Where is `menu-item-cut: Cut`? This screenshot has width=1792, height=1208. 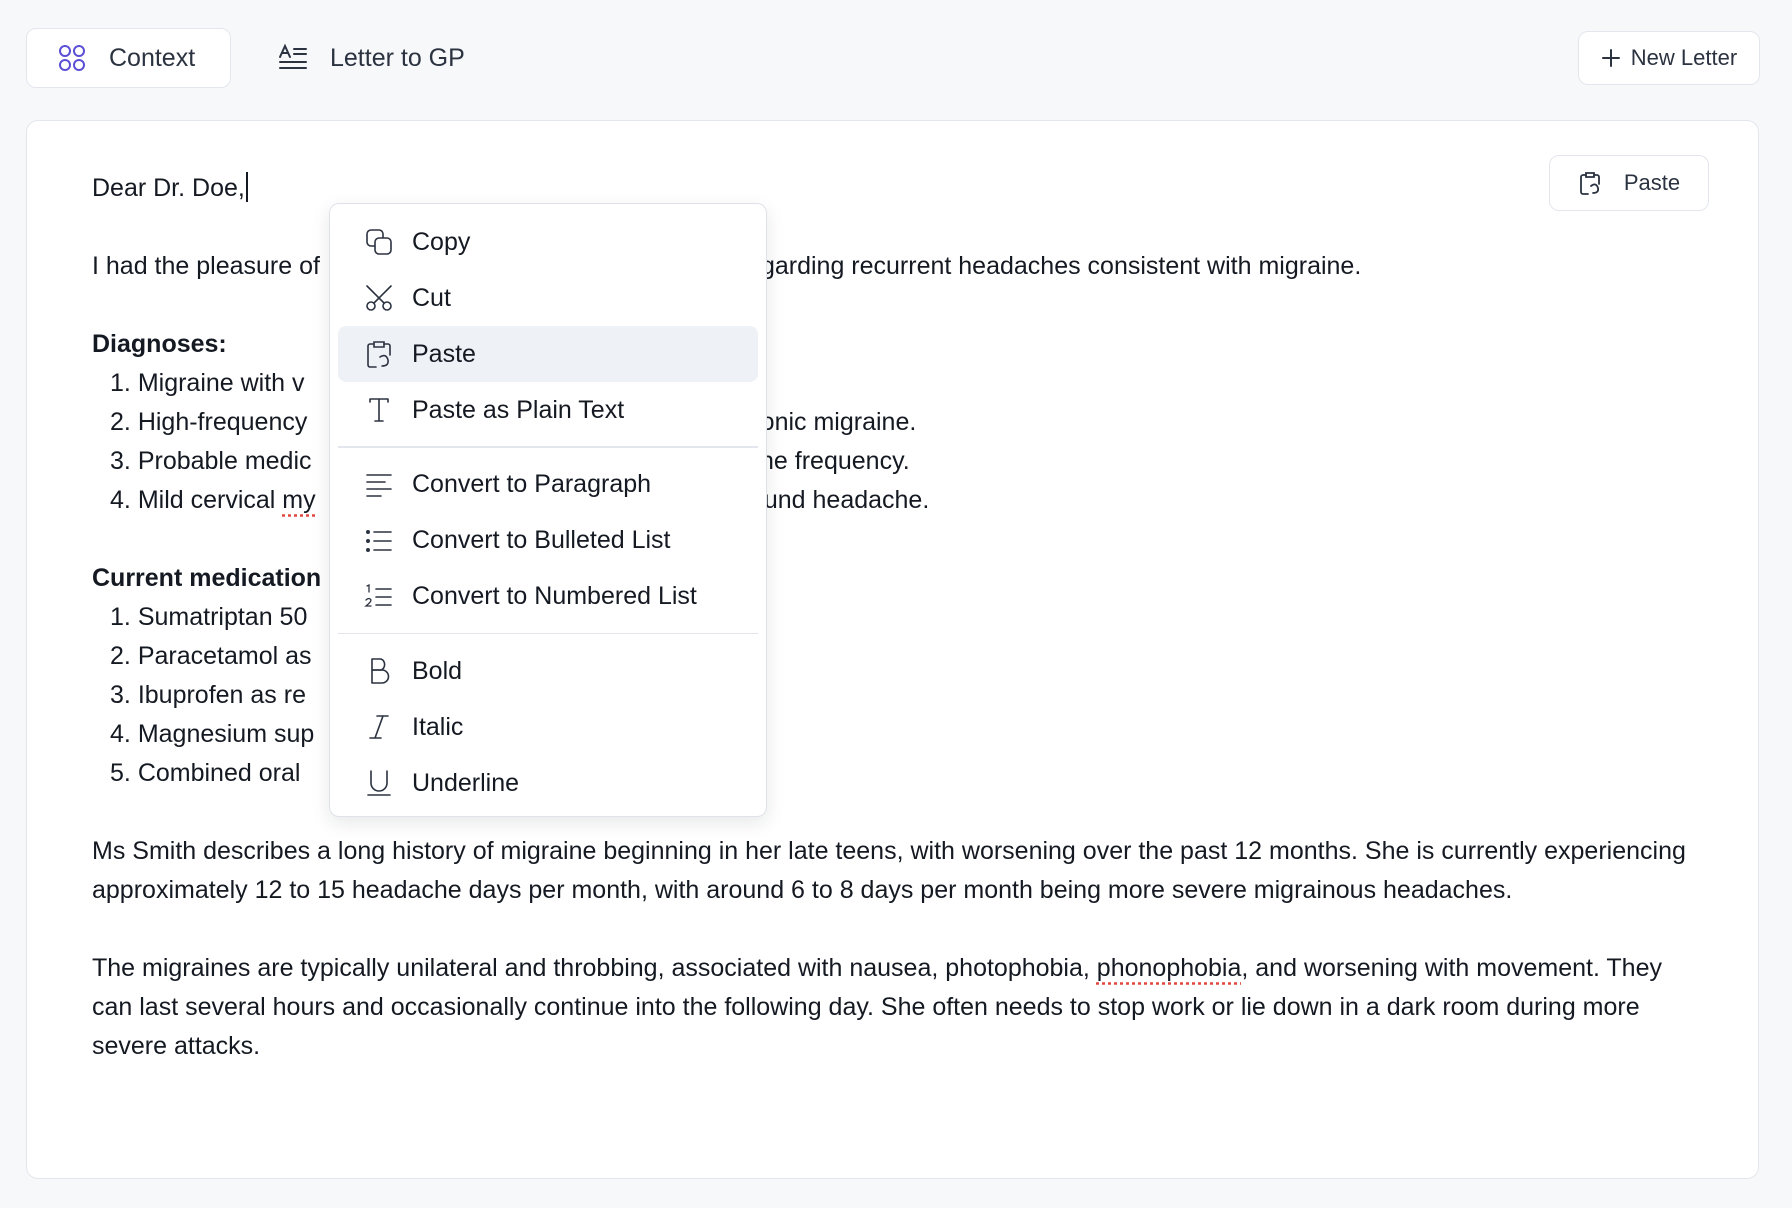 menu-item-cut: Cut is located at coordinates (548, 298).